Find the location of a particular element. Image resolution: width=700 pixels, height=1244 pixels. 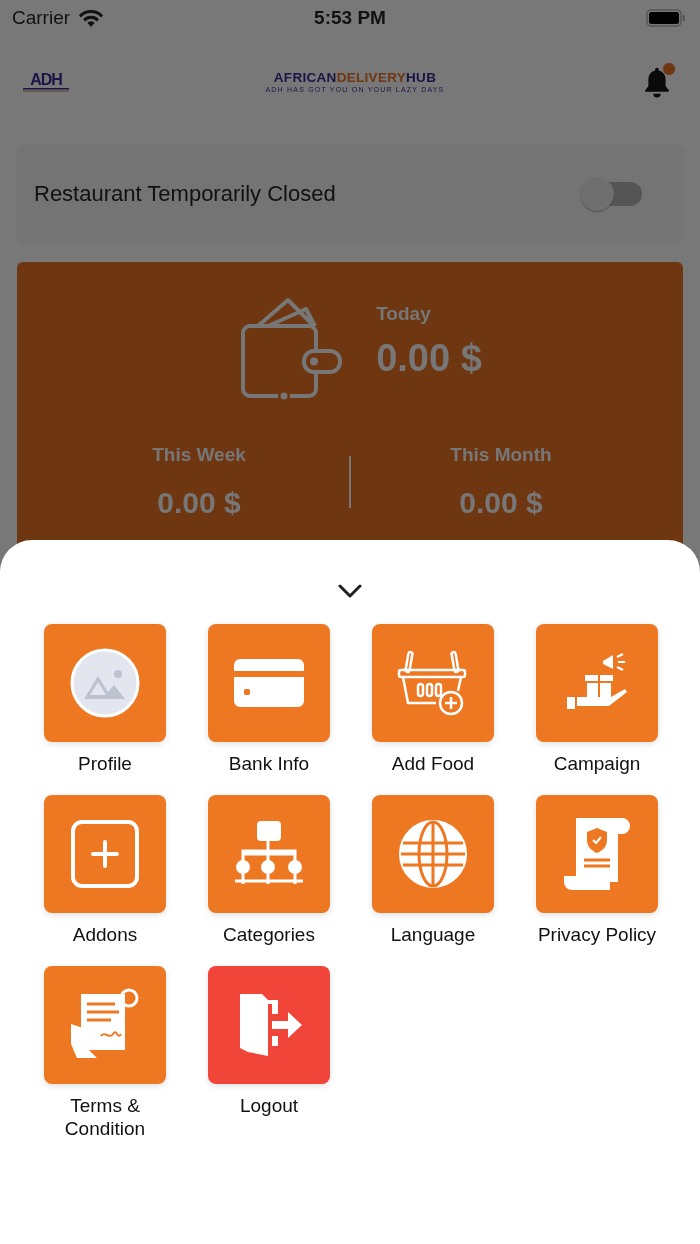

menu-label: Privacy Policy is located at coordinates (597, 934).